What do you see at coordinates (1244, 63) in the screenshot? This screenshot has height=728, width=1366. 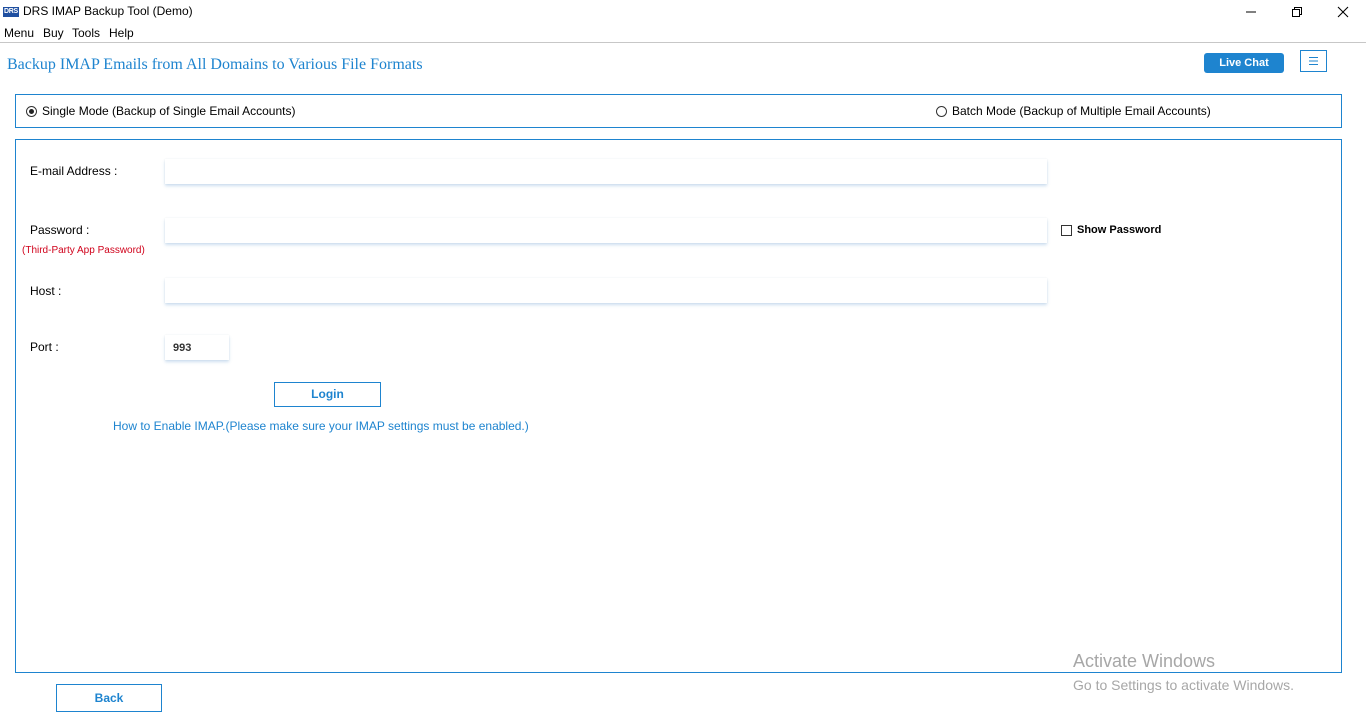 I see `live-chat-button: Live Chat` at bounding box center [1244, 63].